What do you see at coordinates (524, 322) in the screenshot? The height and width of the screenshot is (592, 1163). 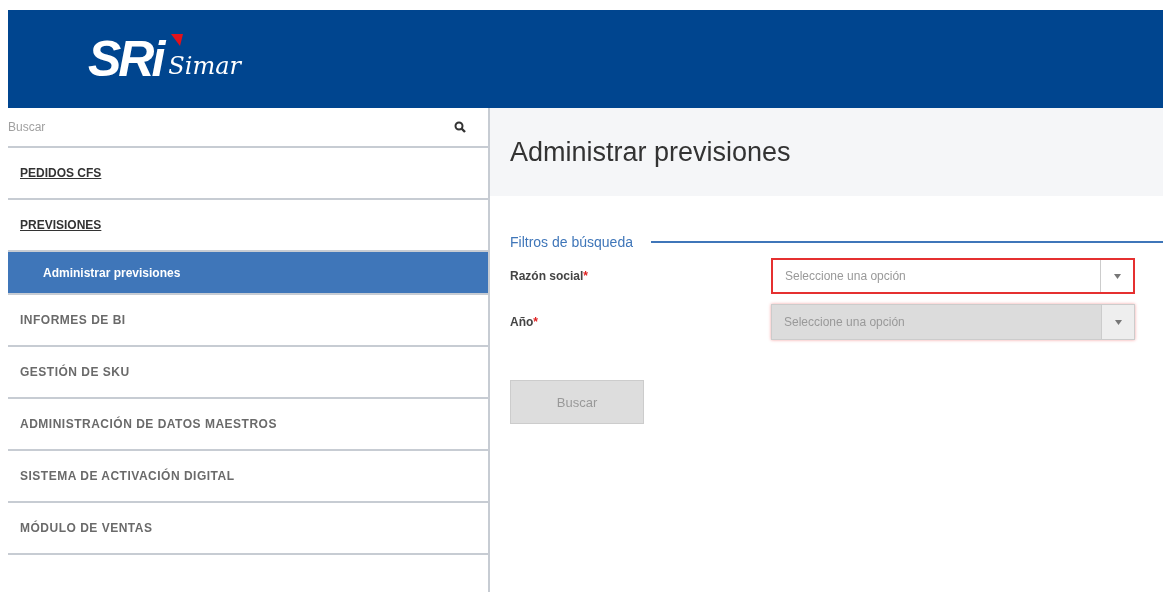 I see `field-label: Año*` at bounding box center [524, 322].